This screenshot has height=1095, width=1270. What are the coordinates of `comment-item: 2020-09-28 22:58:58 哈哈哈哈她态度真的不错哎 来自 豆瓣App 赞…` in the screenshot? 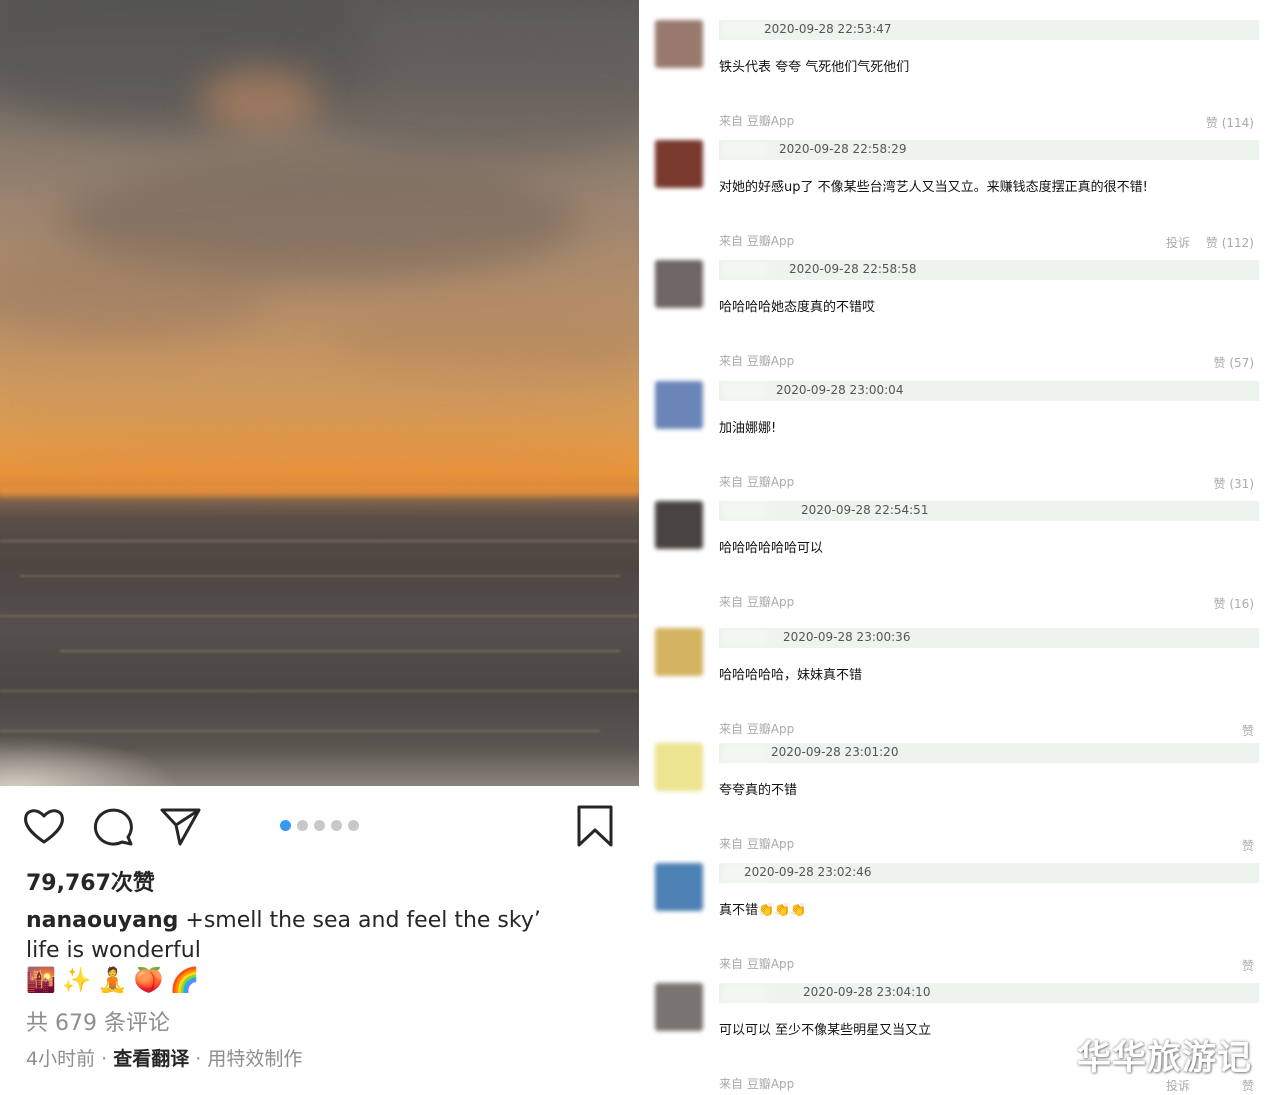 It's located at (954, 305).